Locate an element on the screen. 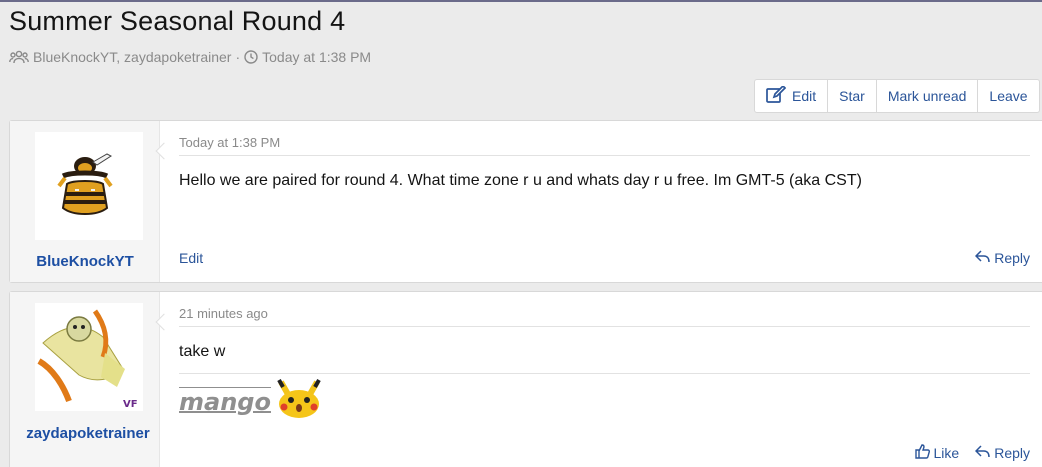 Image resolution: width=1042 pixels, height=467 pixels. message-body: take w is located at coordinates (202, 351).